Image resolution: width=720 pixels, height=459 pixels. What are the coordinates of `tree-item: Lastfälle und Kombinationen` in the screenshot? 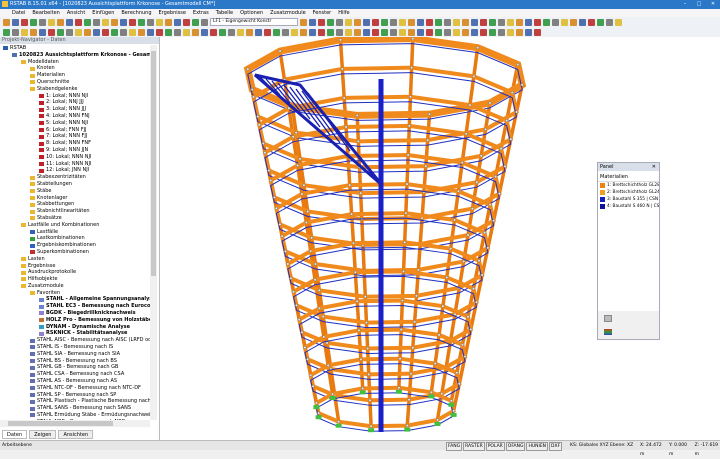 It's located at (75, 225).